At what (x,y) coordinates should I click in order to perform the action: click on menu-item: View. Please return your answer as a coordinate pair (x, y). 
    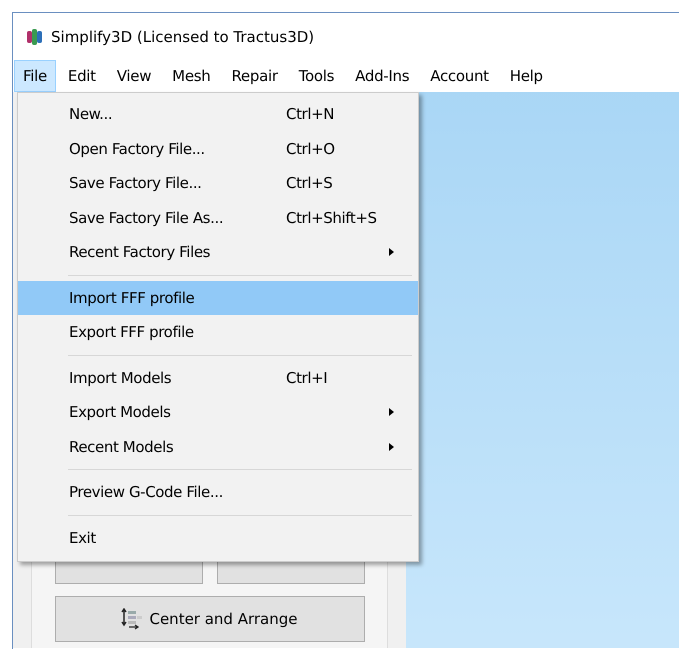
    Looking at the image, I should click on (134, 76).